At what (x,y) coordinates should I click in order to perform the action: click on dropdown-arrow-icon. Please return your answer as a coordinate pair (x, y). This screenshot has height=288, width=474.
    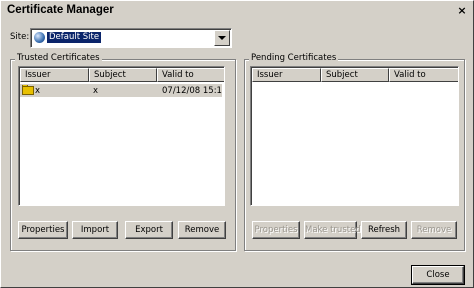
    Looking at the image, I should click on (222, 38).